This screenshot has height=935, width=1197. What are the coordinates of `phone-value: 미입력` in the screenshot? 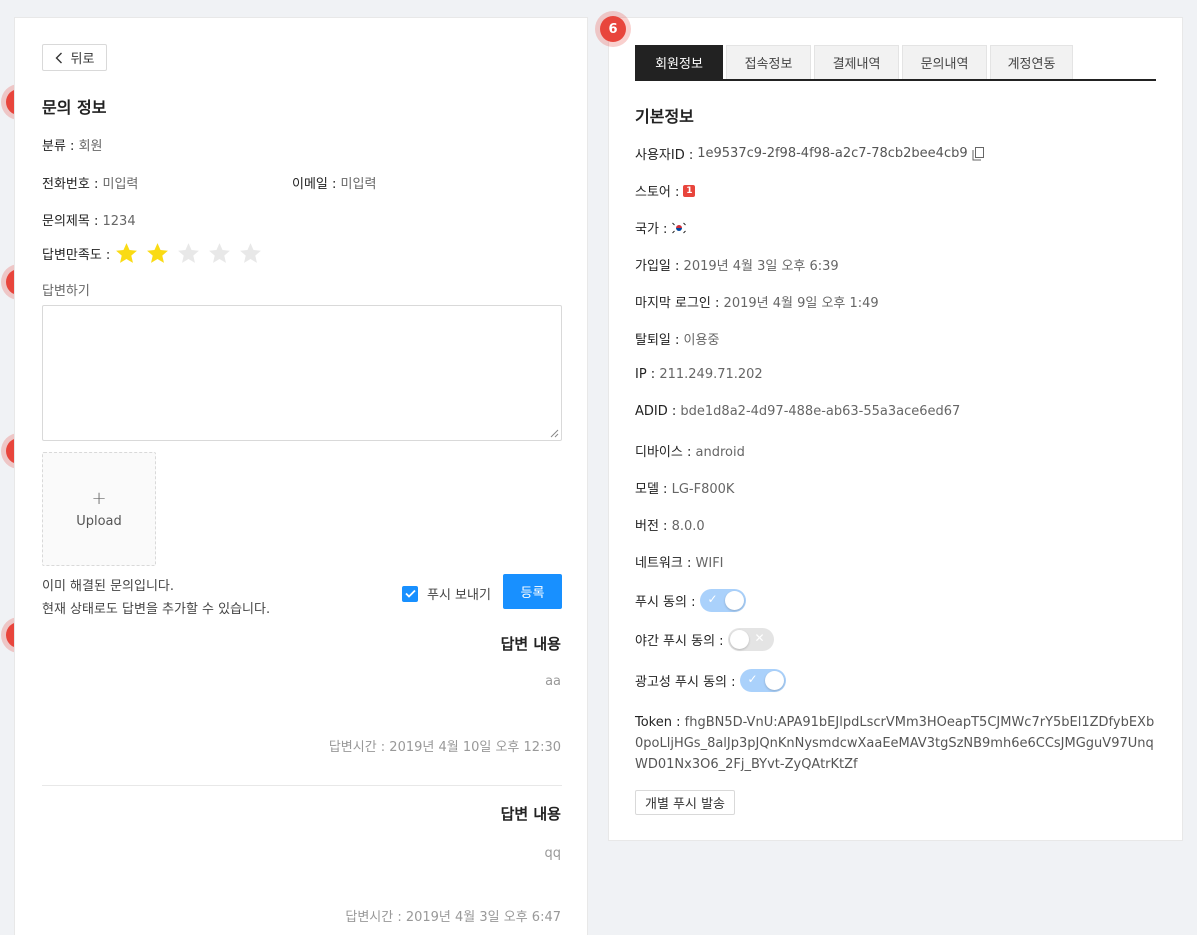 It's located at (120, 184).